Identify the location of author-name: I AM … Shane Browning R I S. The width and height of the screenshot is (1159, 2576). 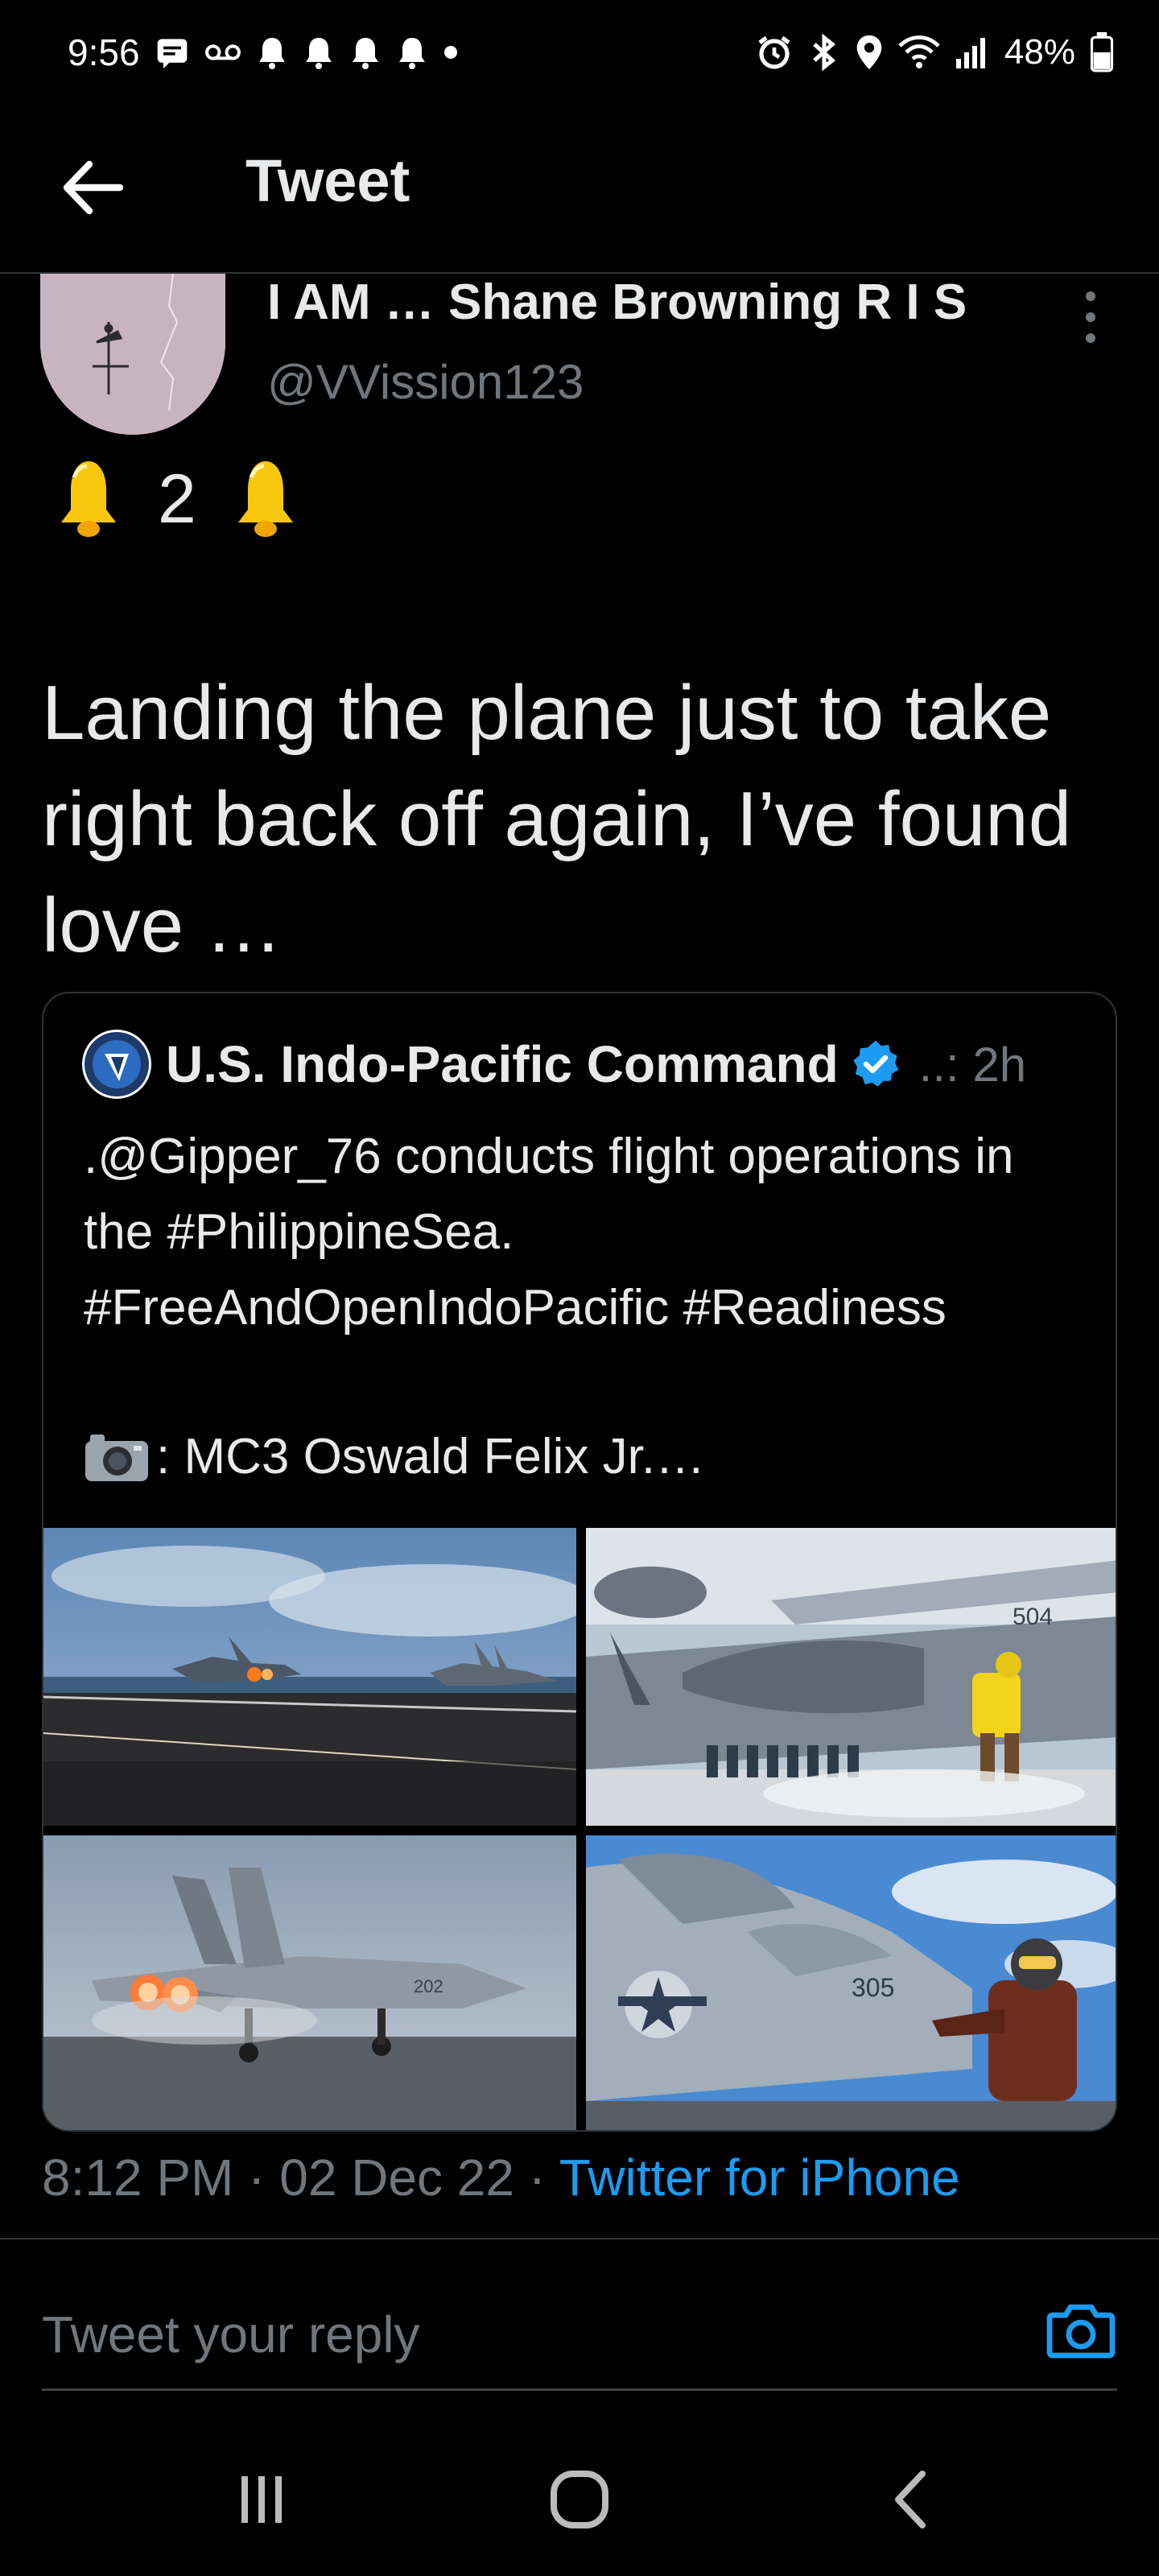
(617, 302).